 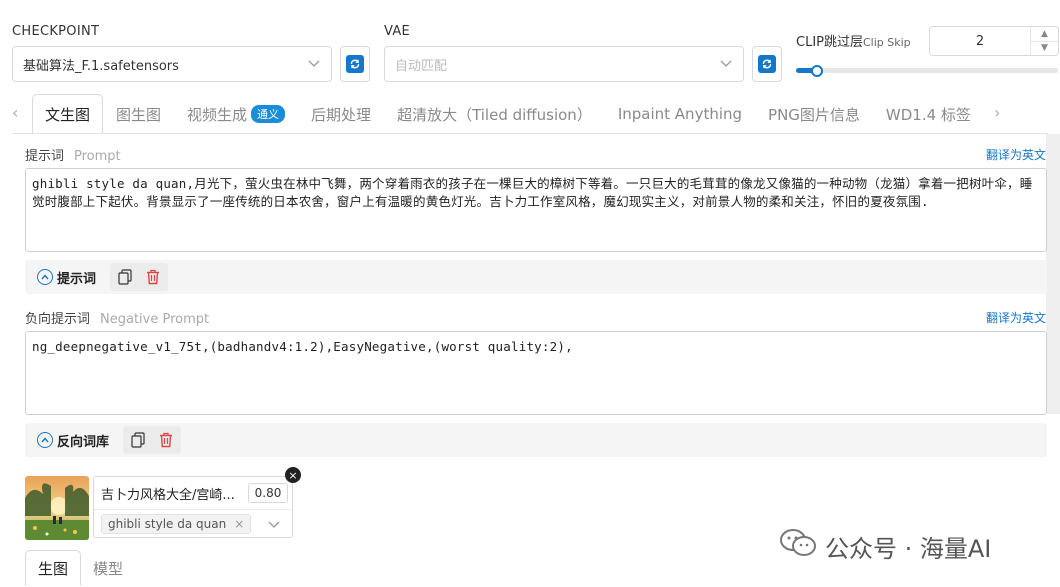 I want to click on increment-icon: ▲, so click(x=1044, y=34).